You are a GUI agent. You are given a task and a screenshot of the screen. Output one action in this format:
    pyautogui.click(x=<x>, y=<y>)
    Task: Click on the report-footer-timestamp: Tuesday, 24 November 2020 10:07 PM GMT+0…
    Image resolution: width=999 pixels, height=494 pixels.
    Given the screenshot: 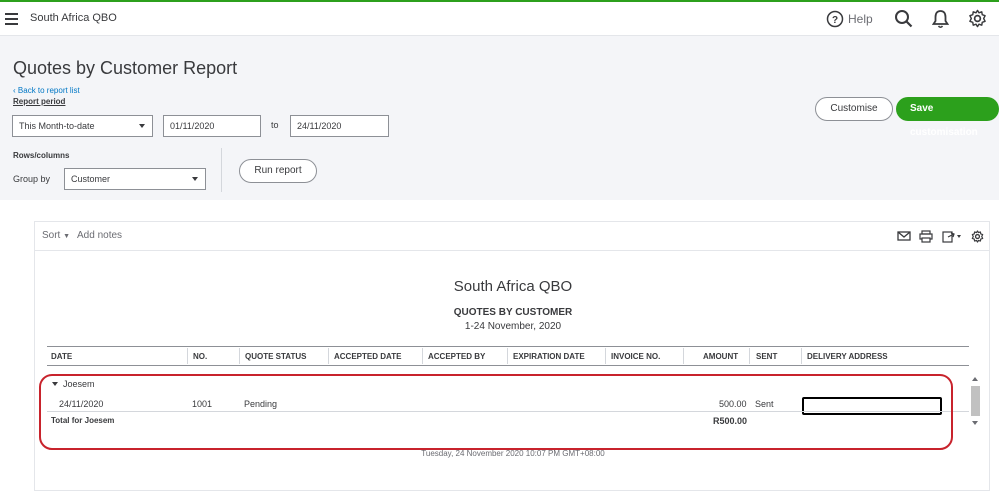 What is the action you would take?
    pyautogui.click(x=513, y=453)
    